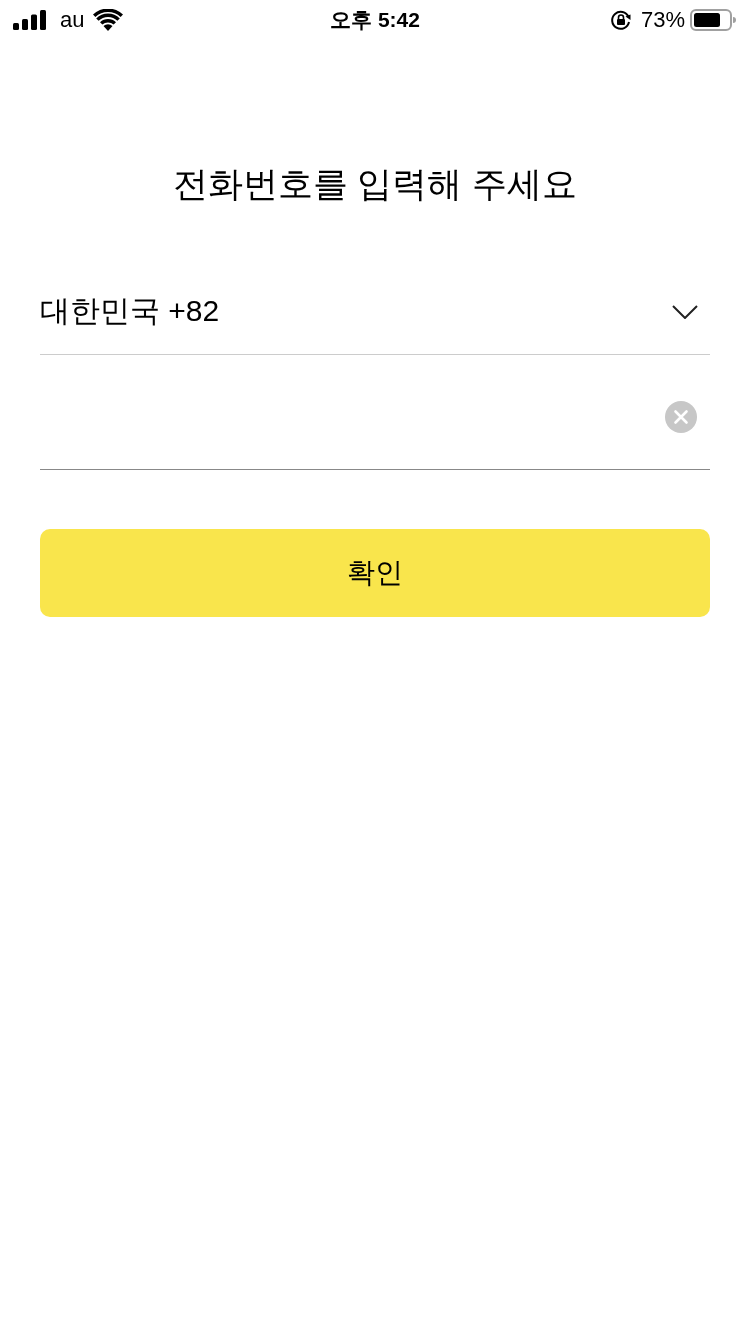 The image size is (750, 1334). What do you see at coordinates (108, 20) in the screenshot?
I see `wifi-icon` at bounding box center [108, 20].